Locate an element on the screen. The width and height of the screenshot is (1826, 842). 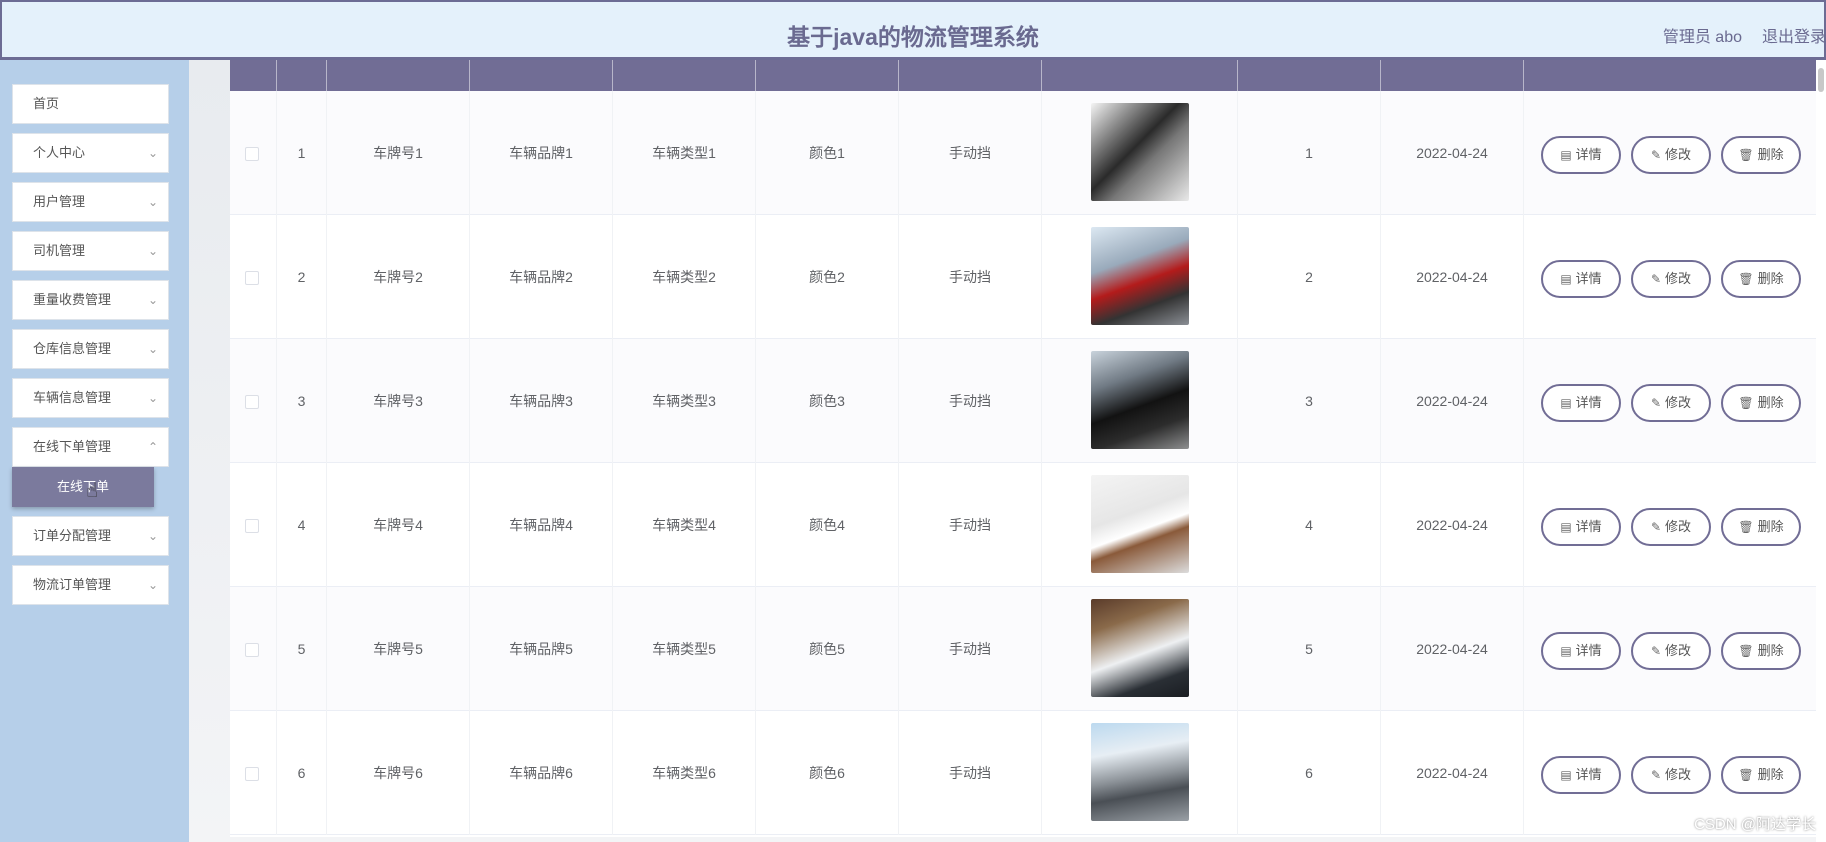
cell-seats: 4 is located at coordinates (1309, 525).